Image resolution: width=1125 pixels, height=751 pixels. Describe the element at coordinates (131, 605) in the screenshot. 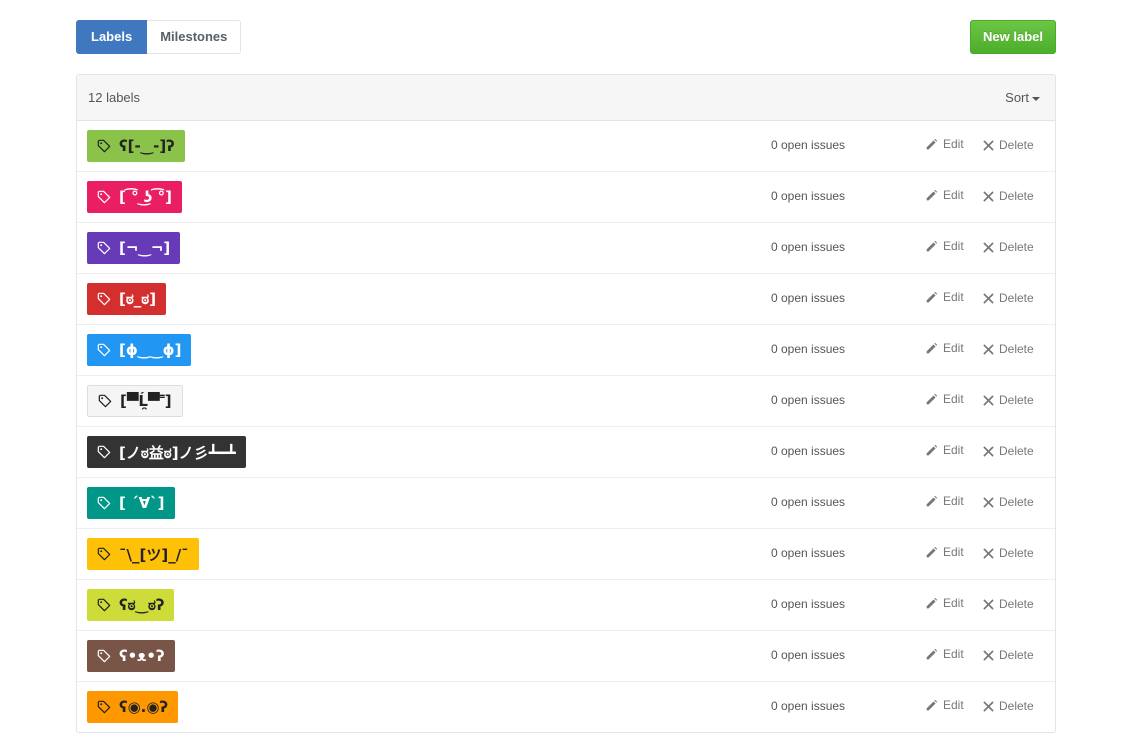

I see `label-chip: ʕಠ‿ಠʔ` at that location.